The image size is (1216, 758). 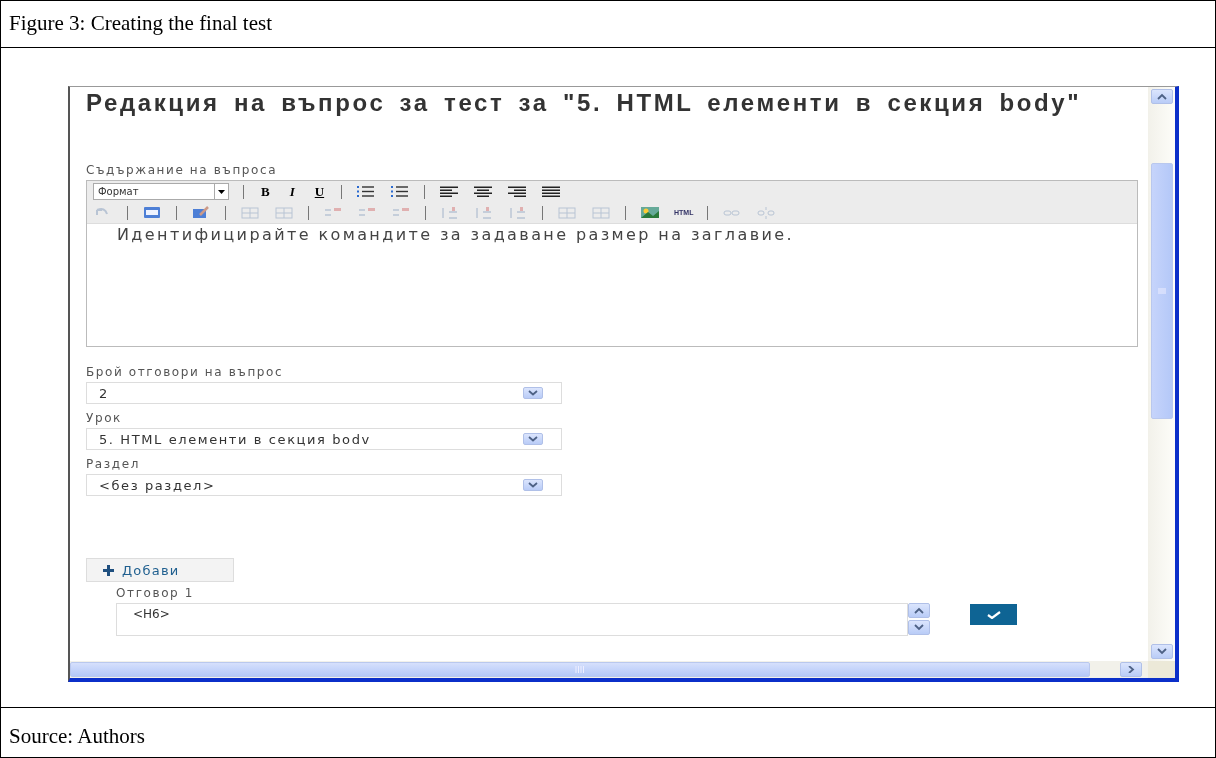 What do you see at coordinates (366, 191) in the screenshot?
I see `bullet-list-icon` at bounding box center [366, 191].